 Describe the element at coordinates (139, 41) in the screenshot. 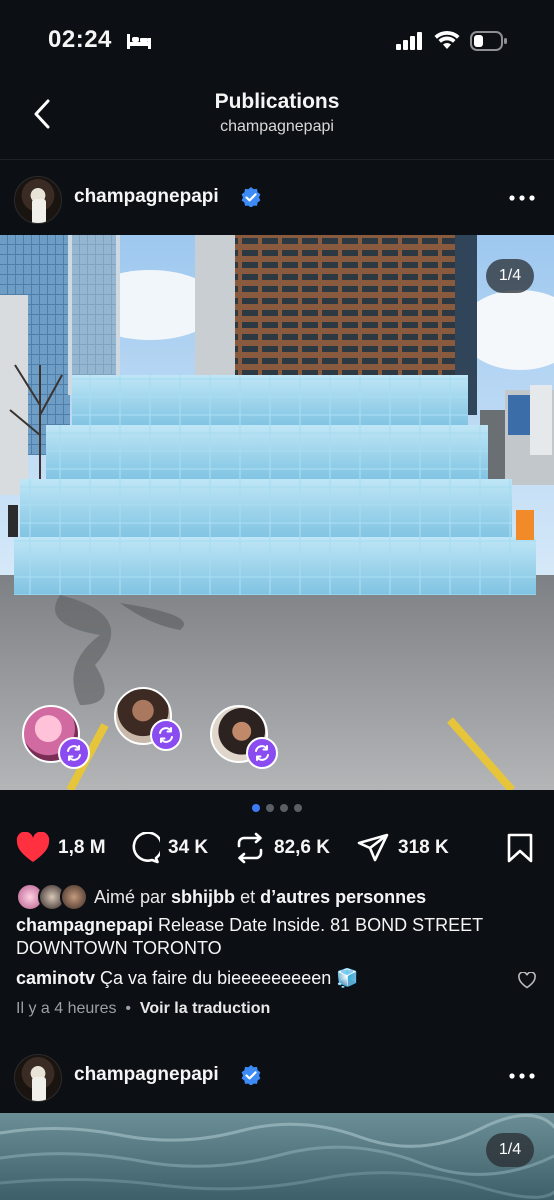

I see `bed-icon` at that location.